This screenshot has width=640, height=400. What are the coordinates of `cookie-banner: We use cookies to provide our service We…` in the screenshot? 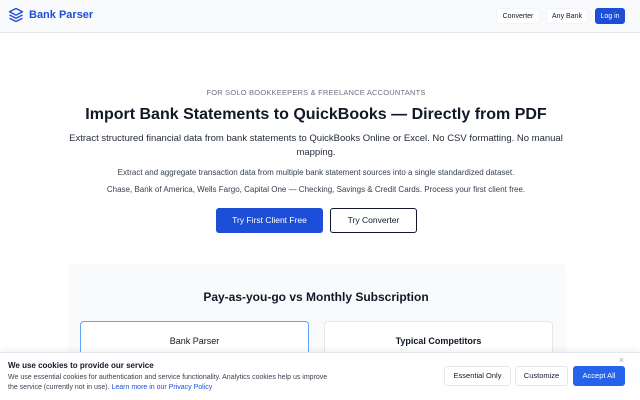 It's located at (320, 376).